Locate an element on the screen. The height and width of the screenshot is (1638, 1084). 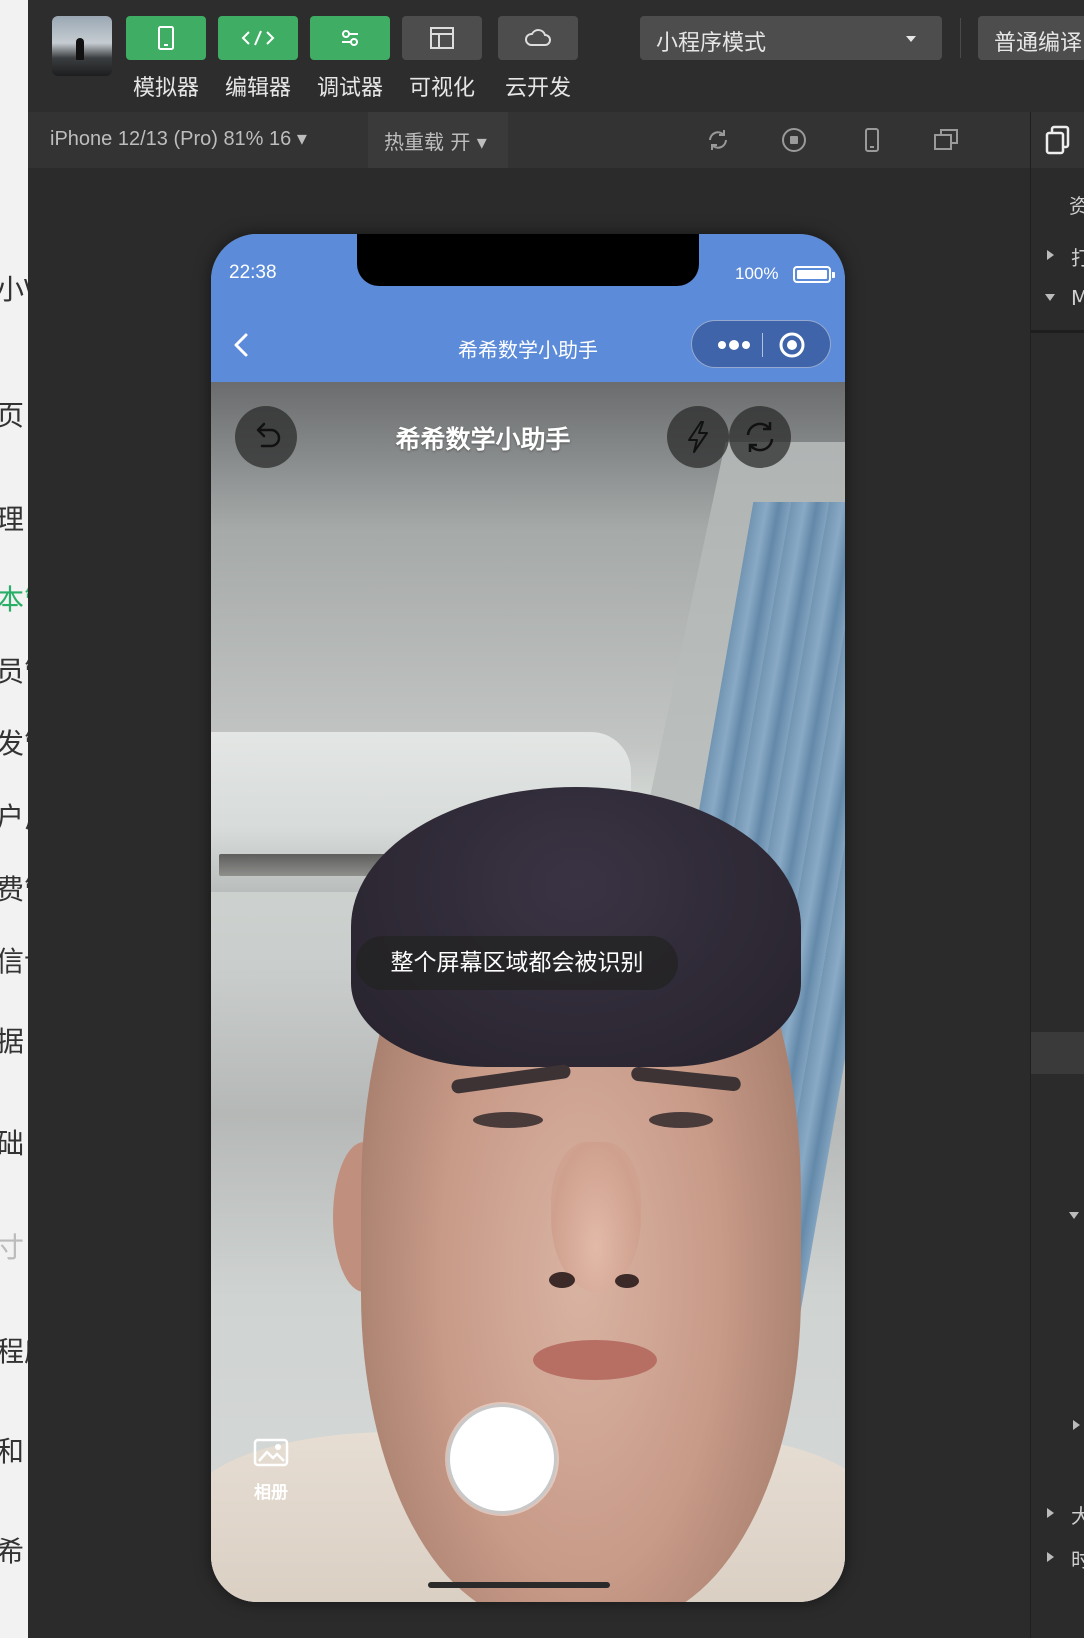
left-strip-text: 希 is located at coordinates (12, 1551).